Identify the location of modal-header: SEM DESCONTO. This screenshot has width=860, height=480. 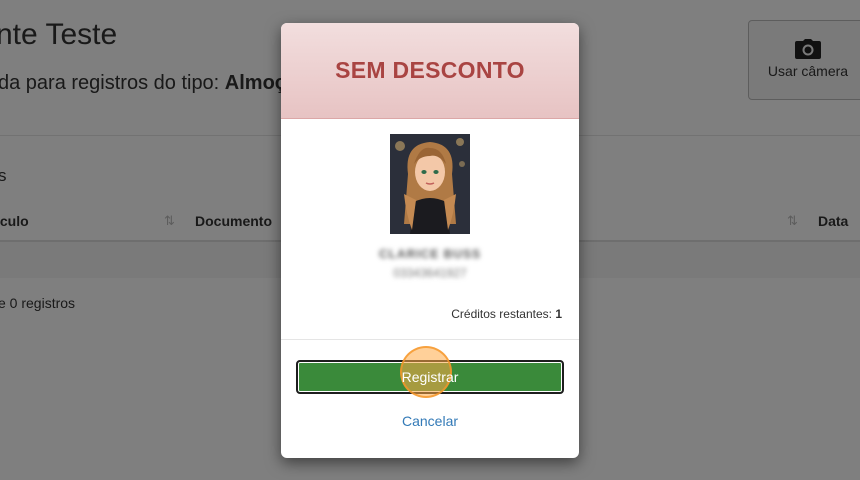
(430, 71).